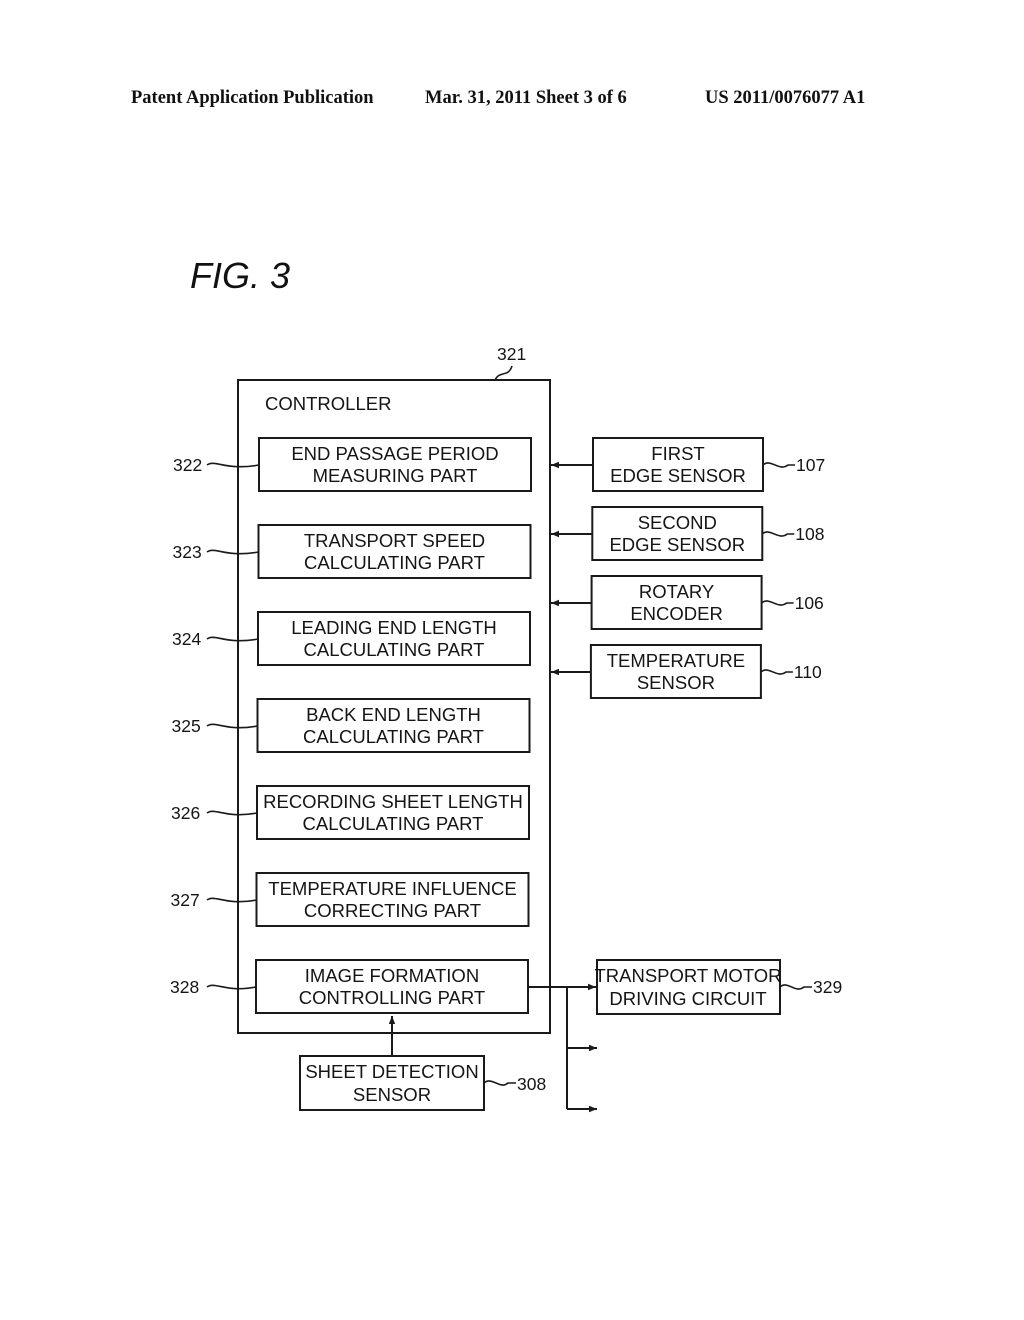  I want to click on part-leading-end-length-calculating-part: LEADING END LENGTHCALCULATING PART 324, so click(351, 638).